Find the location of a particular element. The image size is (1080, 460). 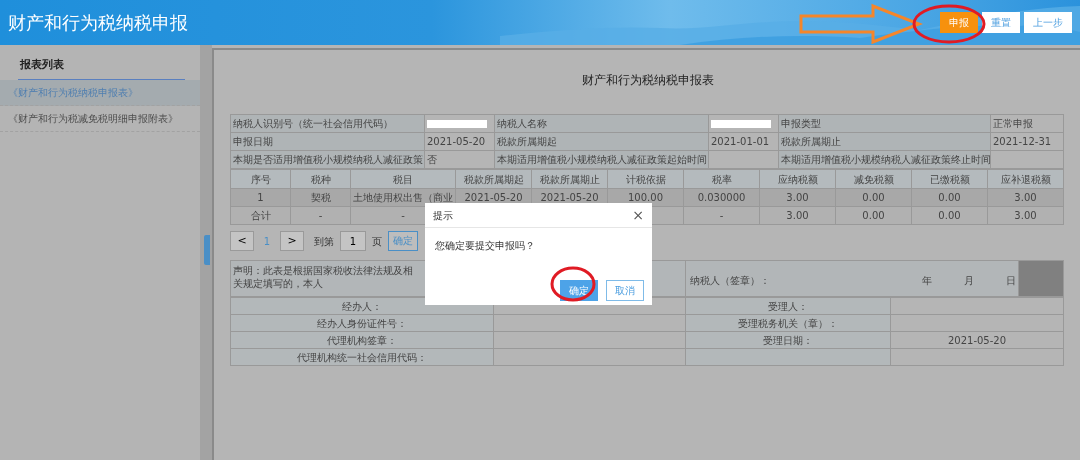

column-header: 税款所属期起 is located at coordinates (493, 179).